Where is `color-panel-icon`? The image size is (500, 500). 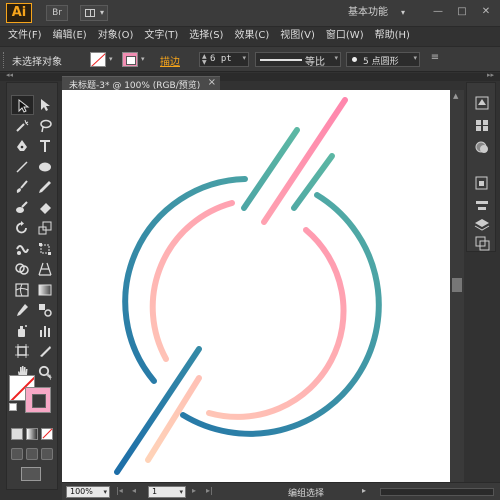 color-panel-icon is located at coordinates (482, 103).